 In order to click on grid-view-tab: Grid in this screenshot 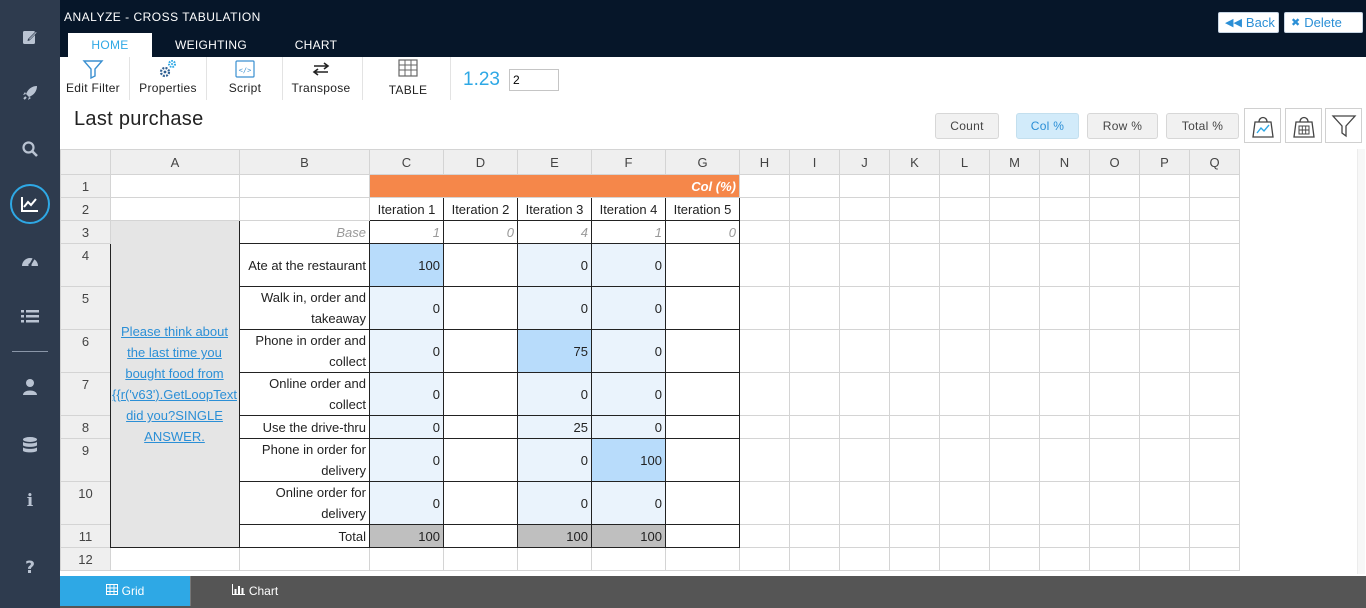, I will do `click(125, 591)`.